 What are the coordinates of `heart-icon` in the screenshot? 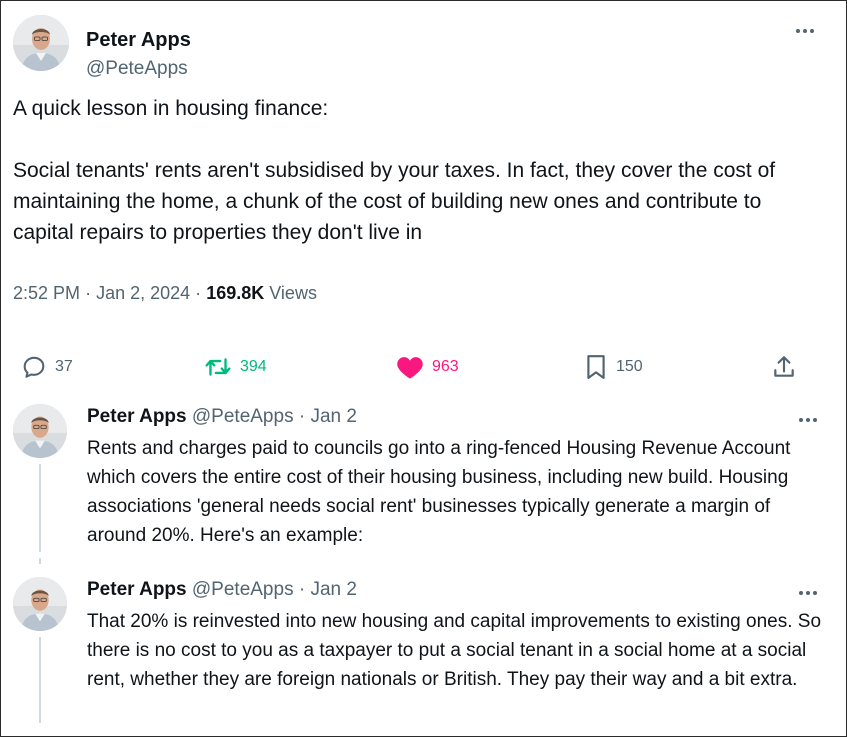 It's located at (410, 368).